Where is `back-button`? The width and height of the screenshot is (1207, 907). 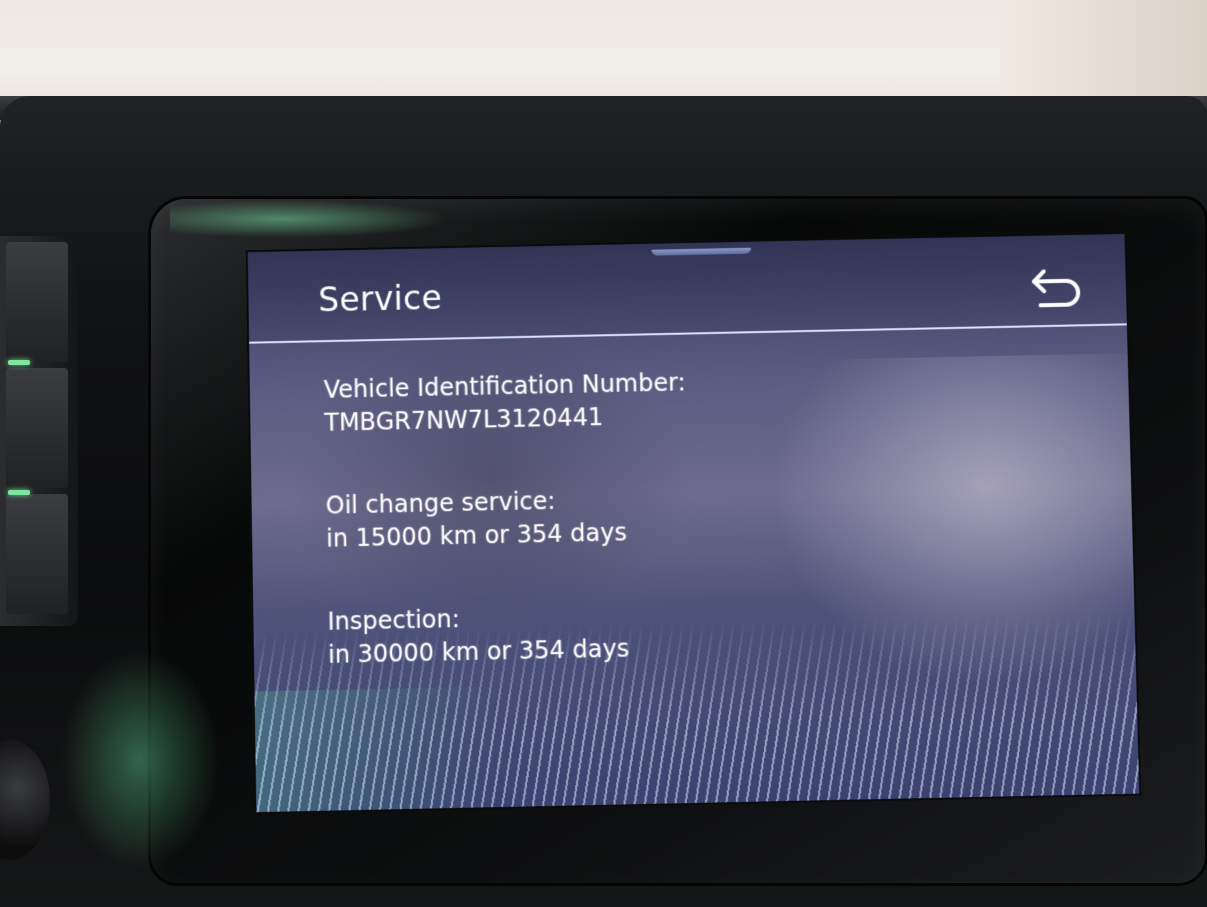
back-button is located at coordinates (1054, 289).